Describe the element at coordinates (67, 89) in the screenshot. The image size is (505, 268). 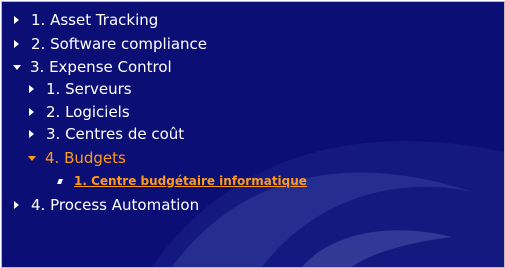
I see `tree-item-serveurs: 1. Serveurs` at that location.